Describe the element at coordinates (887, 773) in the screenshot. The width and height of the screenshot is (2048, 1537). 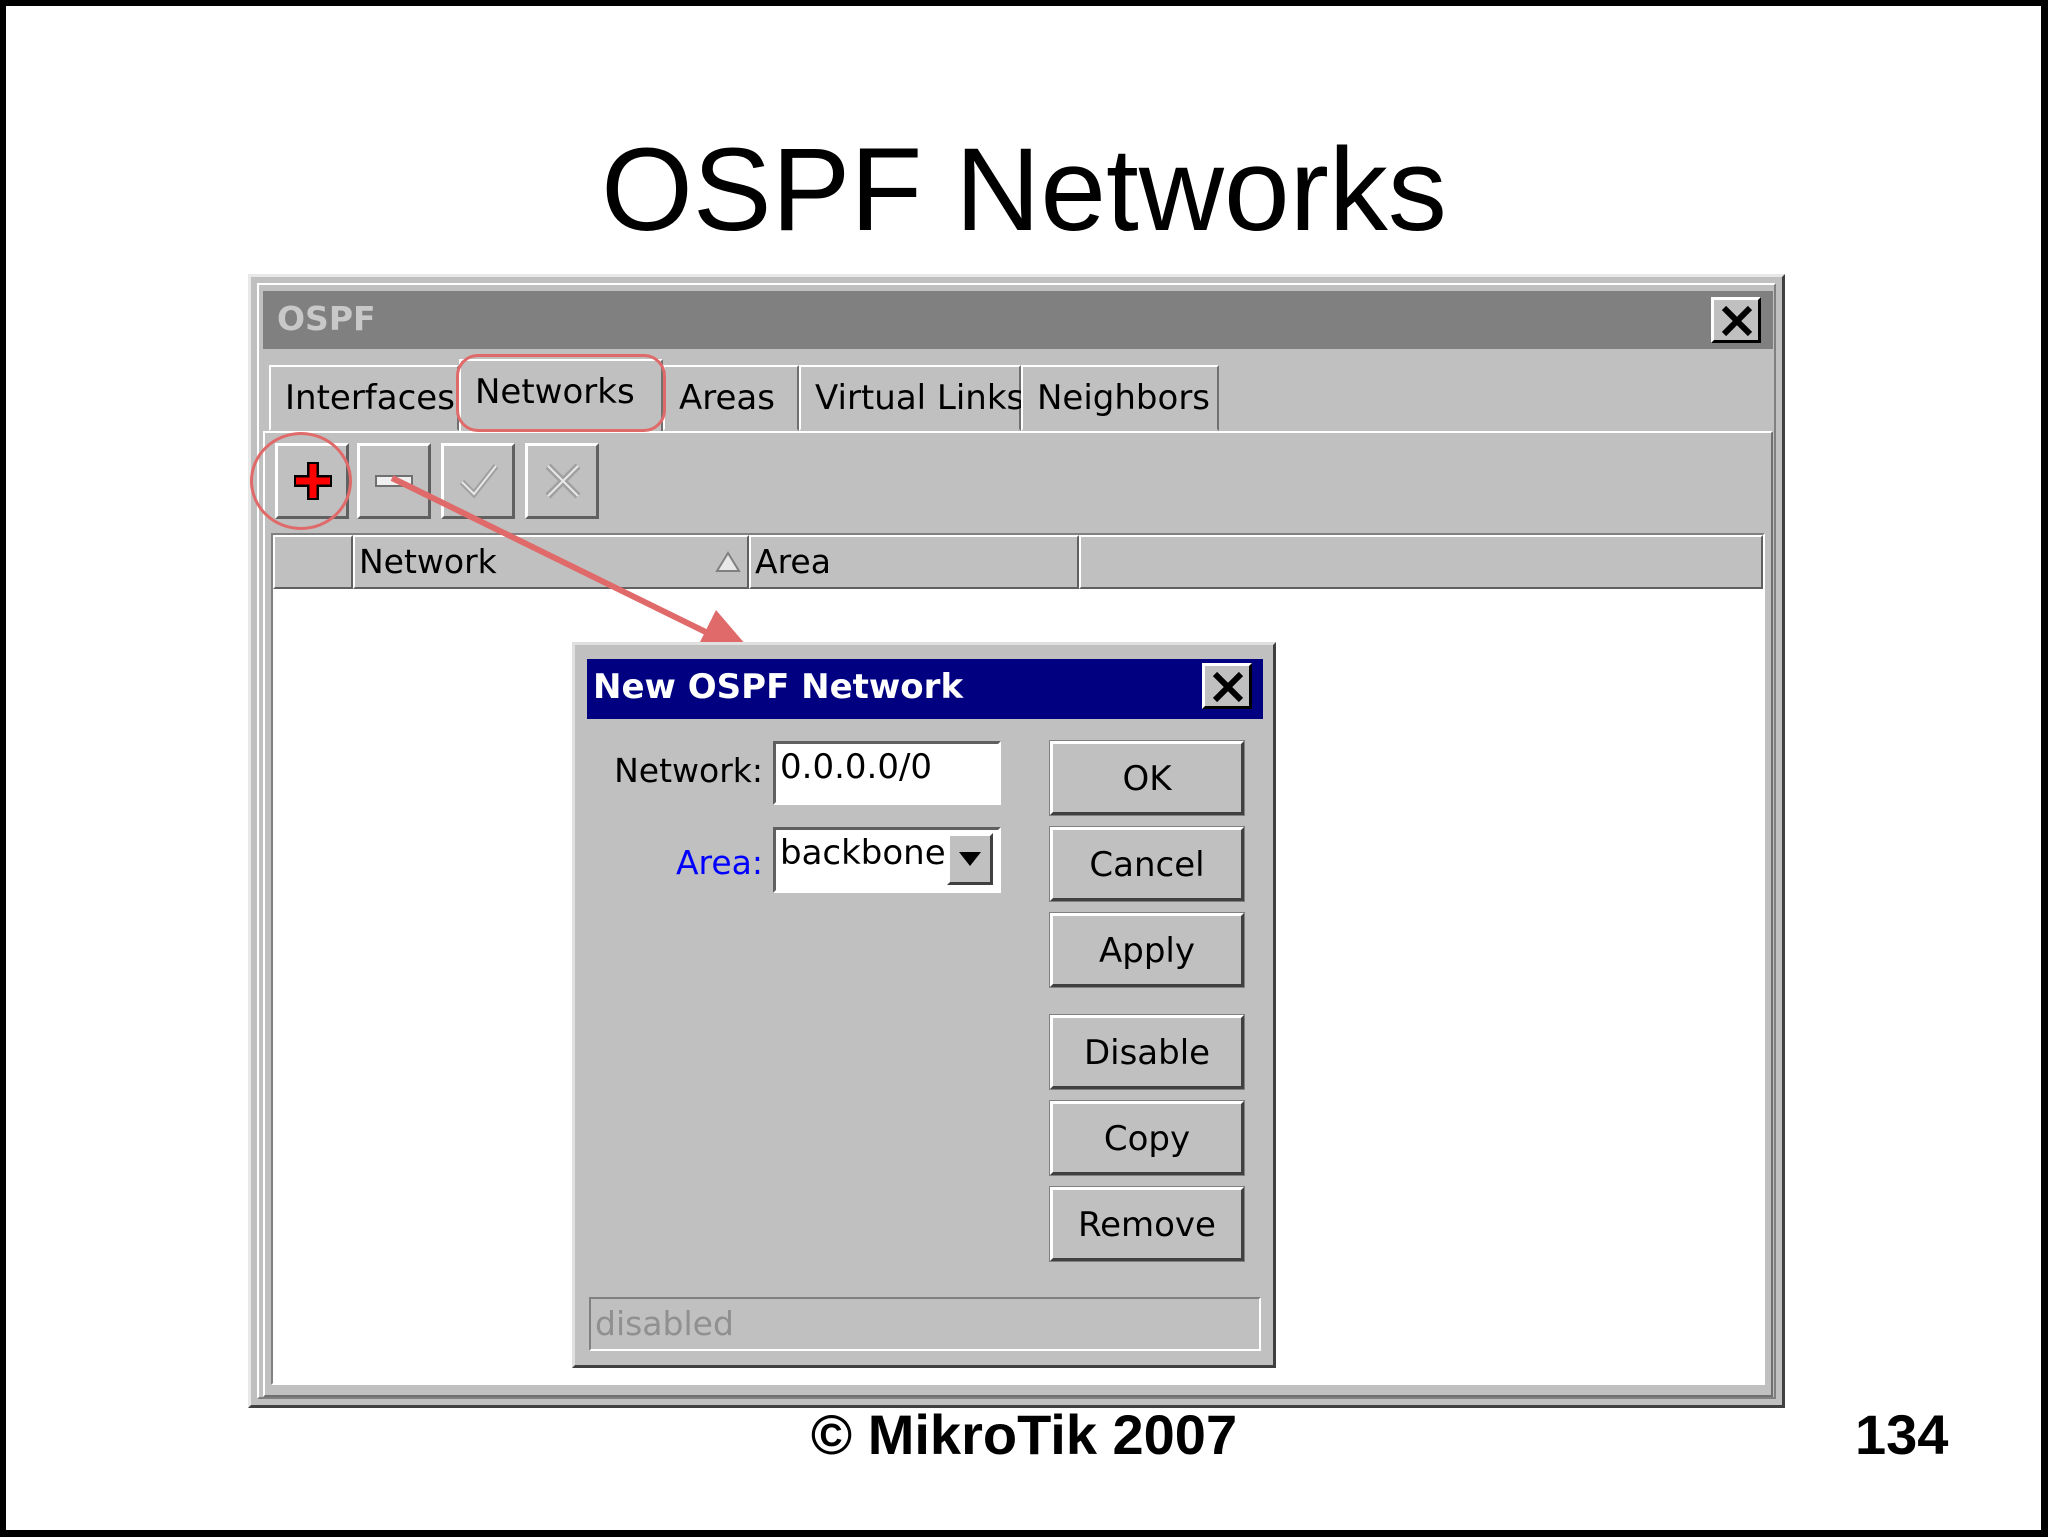
I see `network-field: 0.0.0.0/0` at that location.